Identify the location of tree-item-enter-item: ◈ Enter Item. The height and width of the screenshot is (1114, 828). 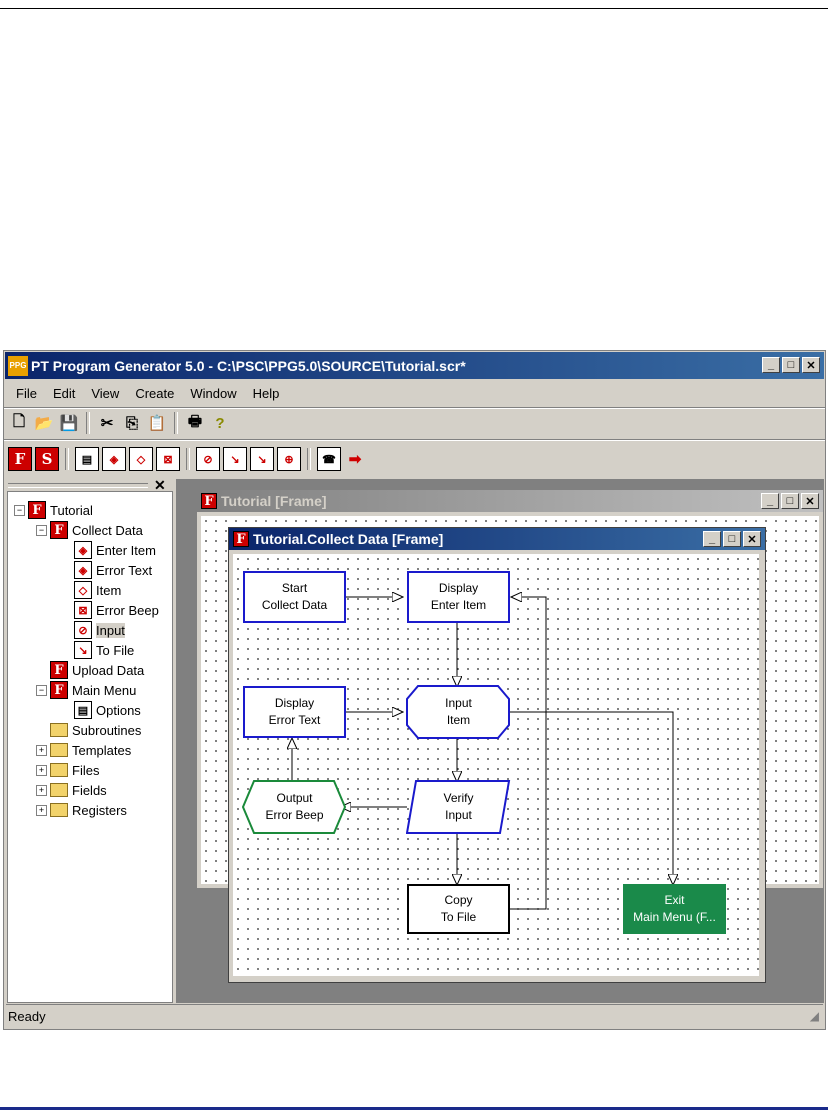
(115, 550).